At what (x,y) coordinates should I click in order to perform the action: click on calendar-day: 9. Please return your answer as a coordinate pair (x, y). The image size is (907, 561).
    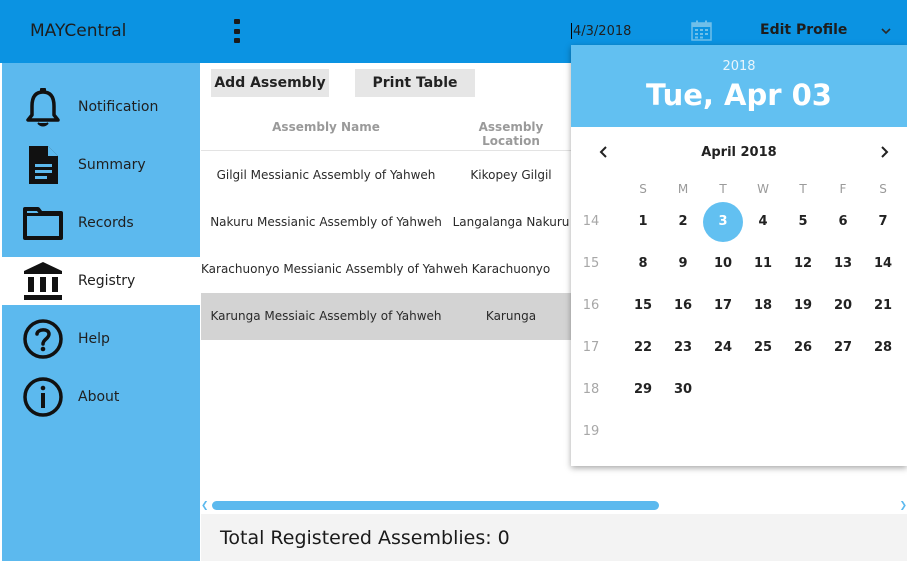
    Looking at the image, I should click on (683, 264).